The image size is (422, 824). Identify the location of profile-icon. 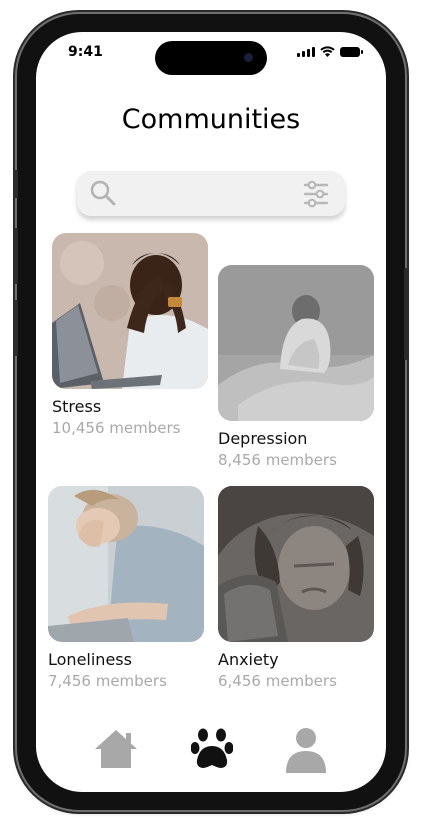
(306, 750).